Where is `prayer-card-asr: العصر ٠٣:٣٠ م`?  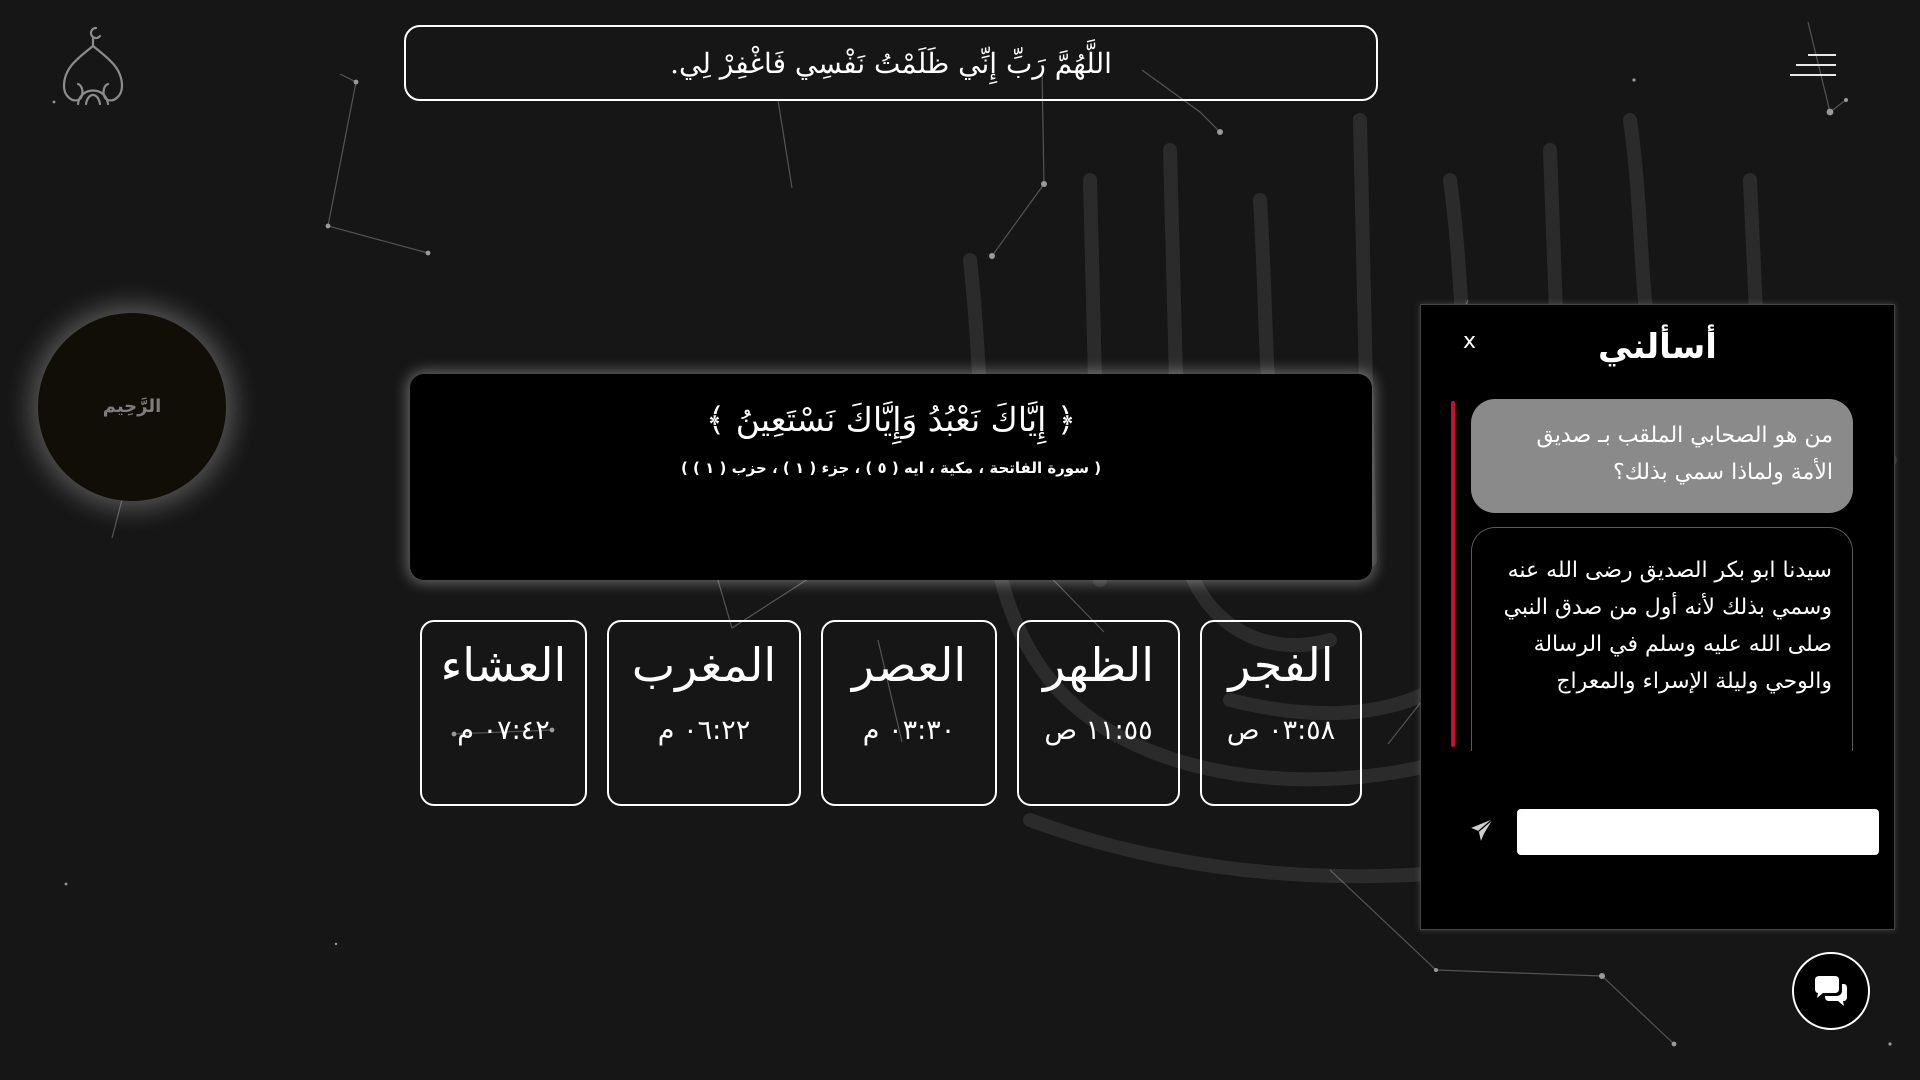 prayer-card-asr: العصر ٠٣:٣٠ م is located at coordinates (909, 713).